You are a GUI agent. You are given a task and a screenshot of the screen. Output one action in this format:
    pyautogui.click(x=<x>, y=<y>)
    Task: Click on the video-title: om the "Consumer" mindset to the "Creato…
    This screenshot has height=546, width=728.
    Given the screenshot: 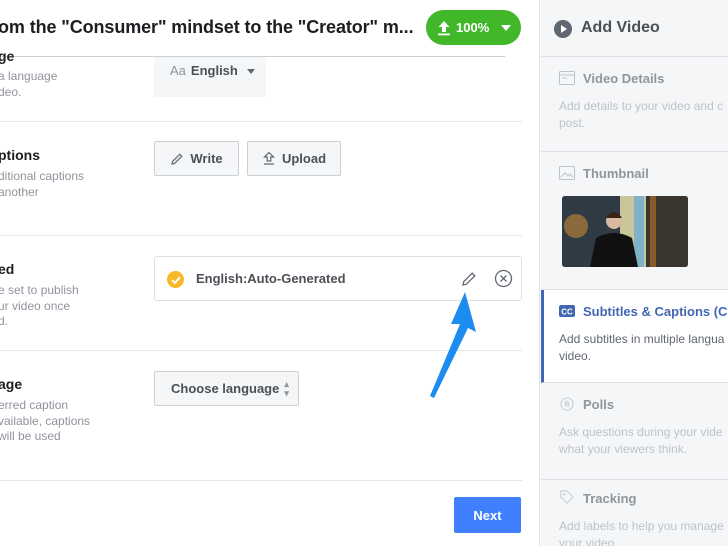 What is the action you would take?
    pyautogui.click(x=207, y=27)
    